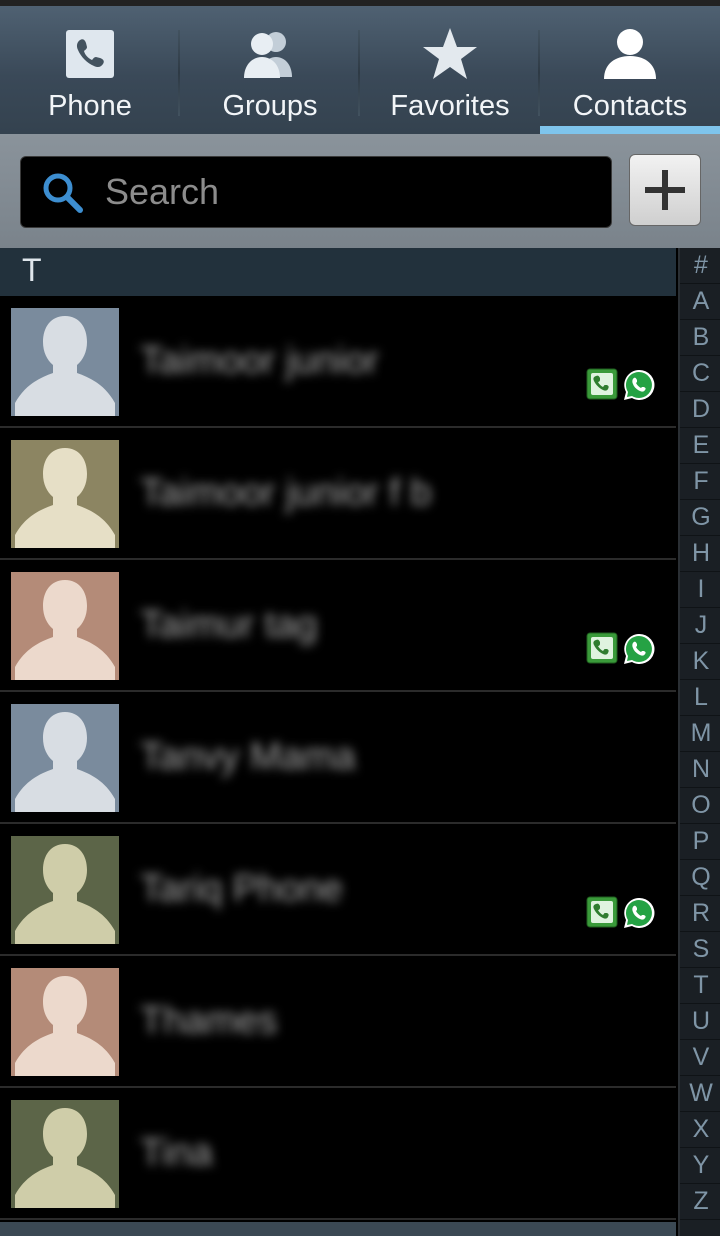 This screenshot has height=1236, width=720. I want to click on alphabet-letter: M, so click(700, 734).